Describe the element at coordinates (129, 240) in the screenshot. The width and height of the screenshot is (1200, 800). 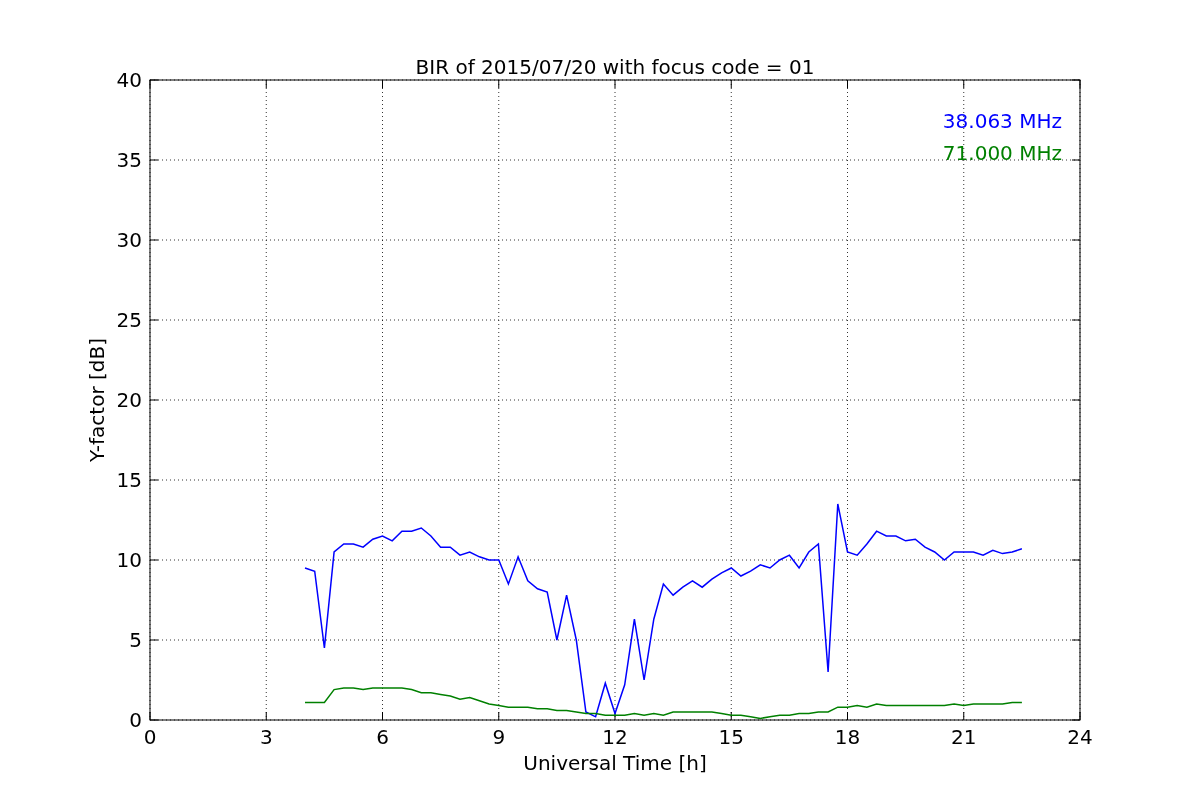
I see `y-tick-label: 30` at that location.